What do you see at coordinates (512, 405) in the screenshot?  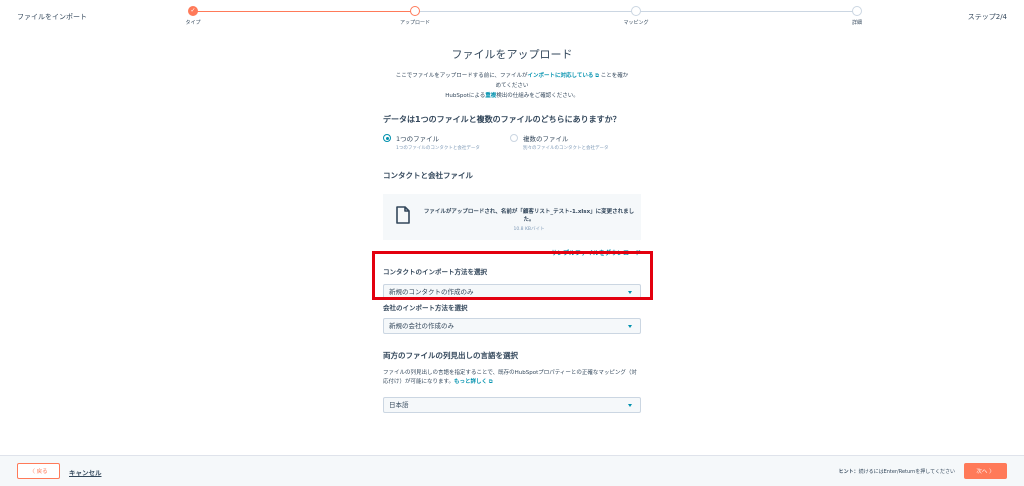 I see `language-select: 日本語` at bounding box center [512, 405].